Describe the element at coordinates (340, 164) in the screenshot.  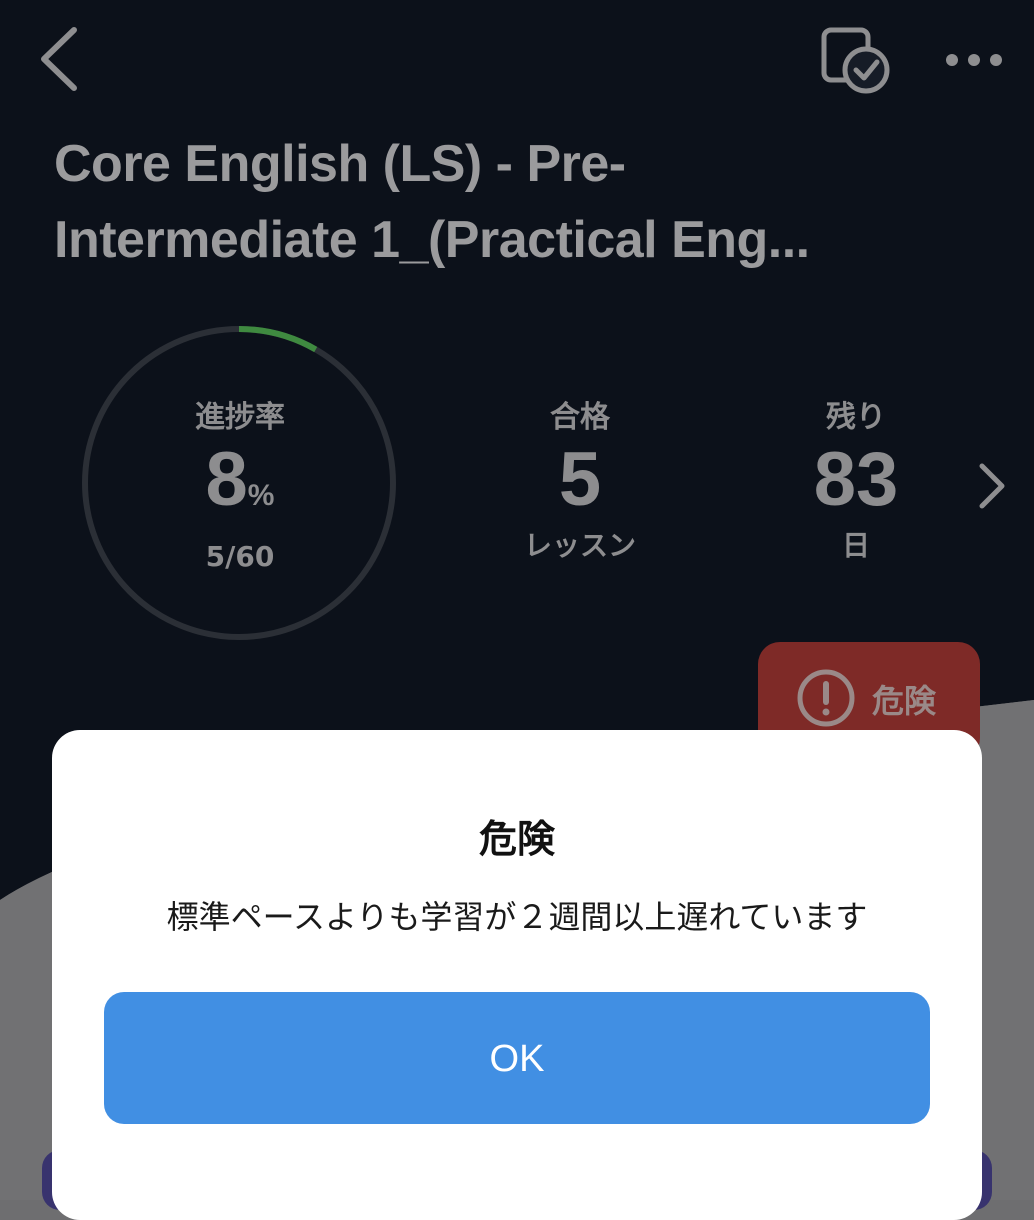
I see `course-title-line-1: Core English (LS) - Pre-` at that location.